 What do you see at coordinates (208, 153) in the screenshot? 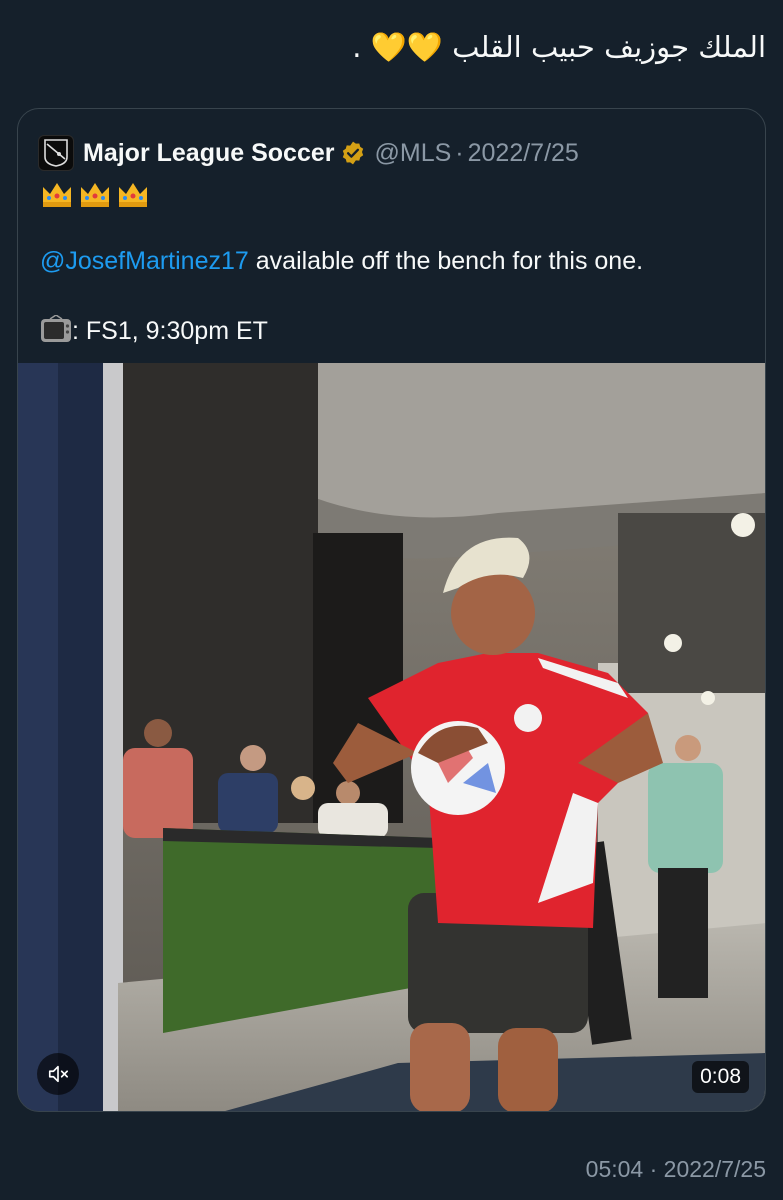
I see `author-name: Major League Soccer` at bounding box center [208, 153].